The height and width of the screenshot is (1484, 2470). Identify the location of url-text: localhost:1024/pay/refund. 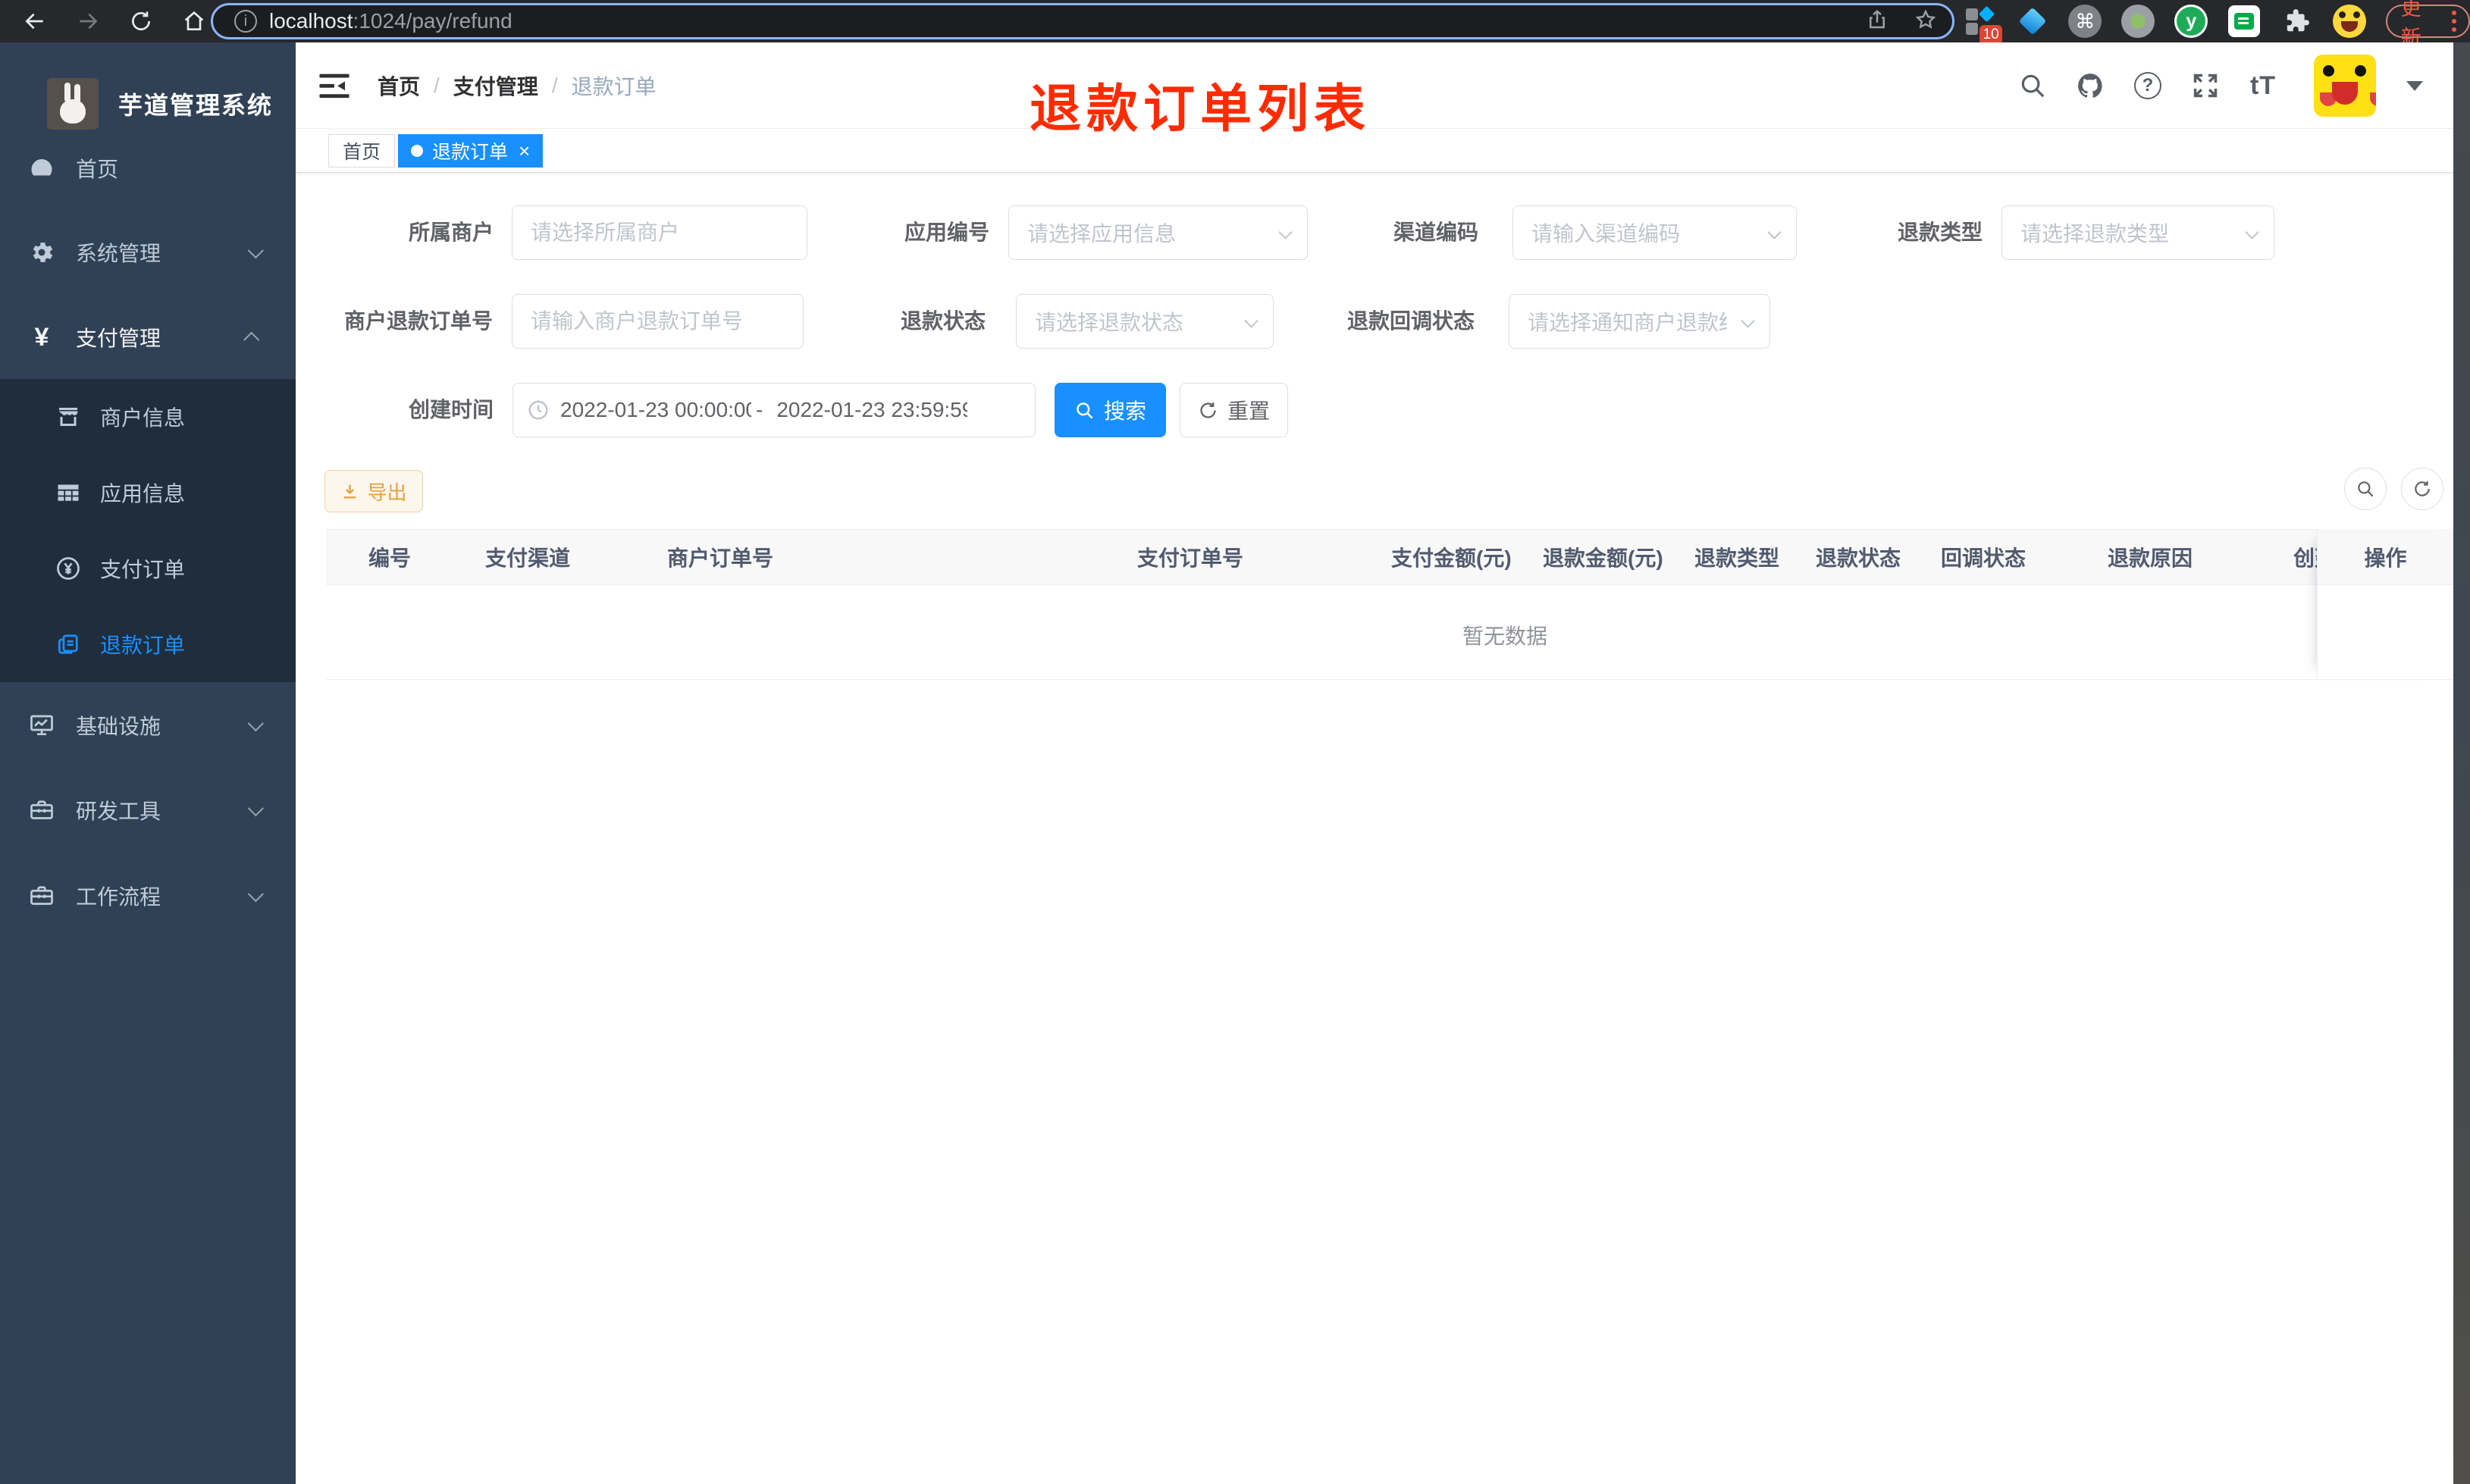
(390, 21).